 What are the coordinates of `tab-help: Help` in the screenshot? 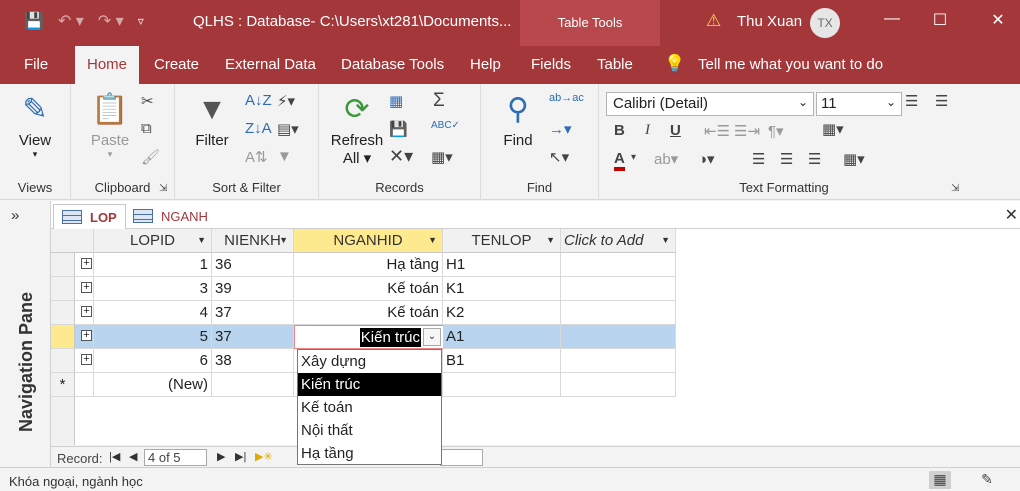 It's located at (485, 64).